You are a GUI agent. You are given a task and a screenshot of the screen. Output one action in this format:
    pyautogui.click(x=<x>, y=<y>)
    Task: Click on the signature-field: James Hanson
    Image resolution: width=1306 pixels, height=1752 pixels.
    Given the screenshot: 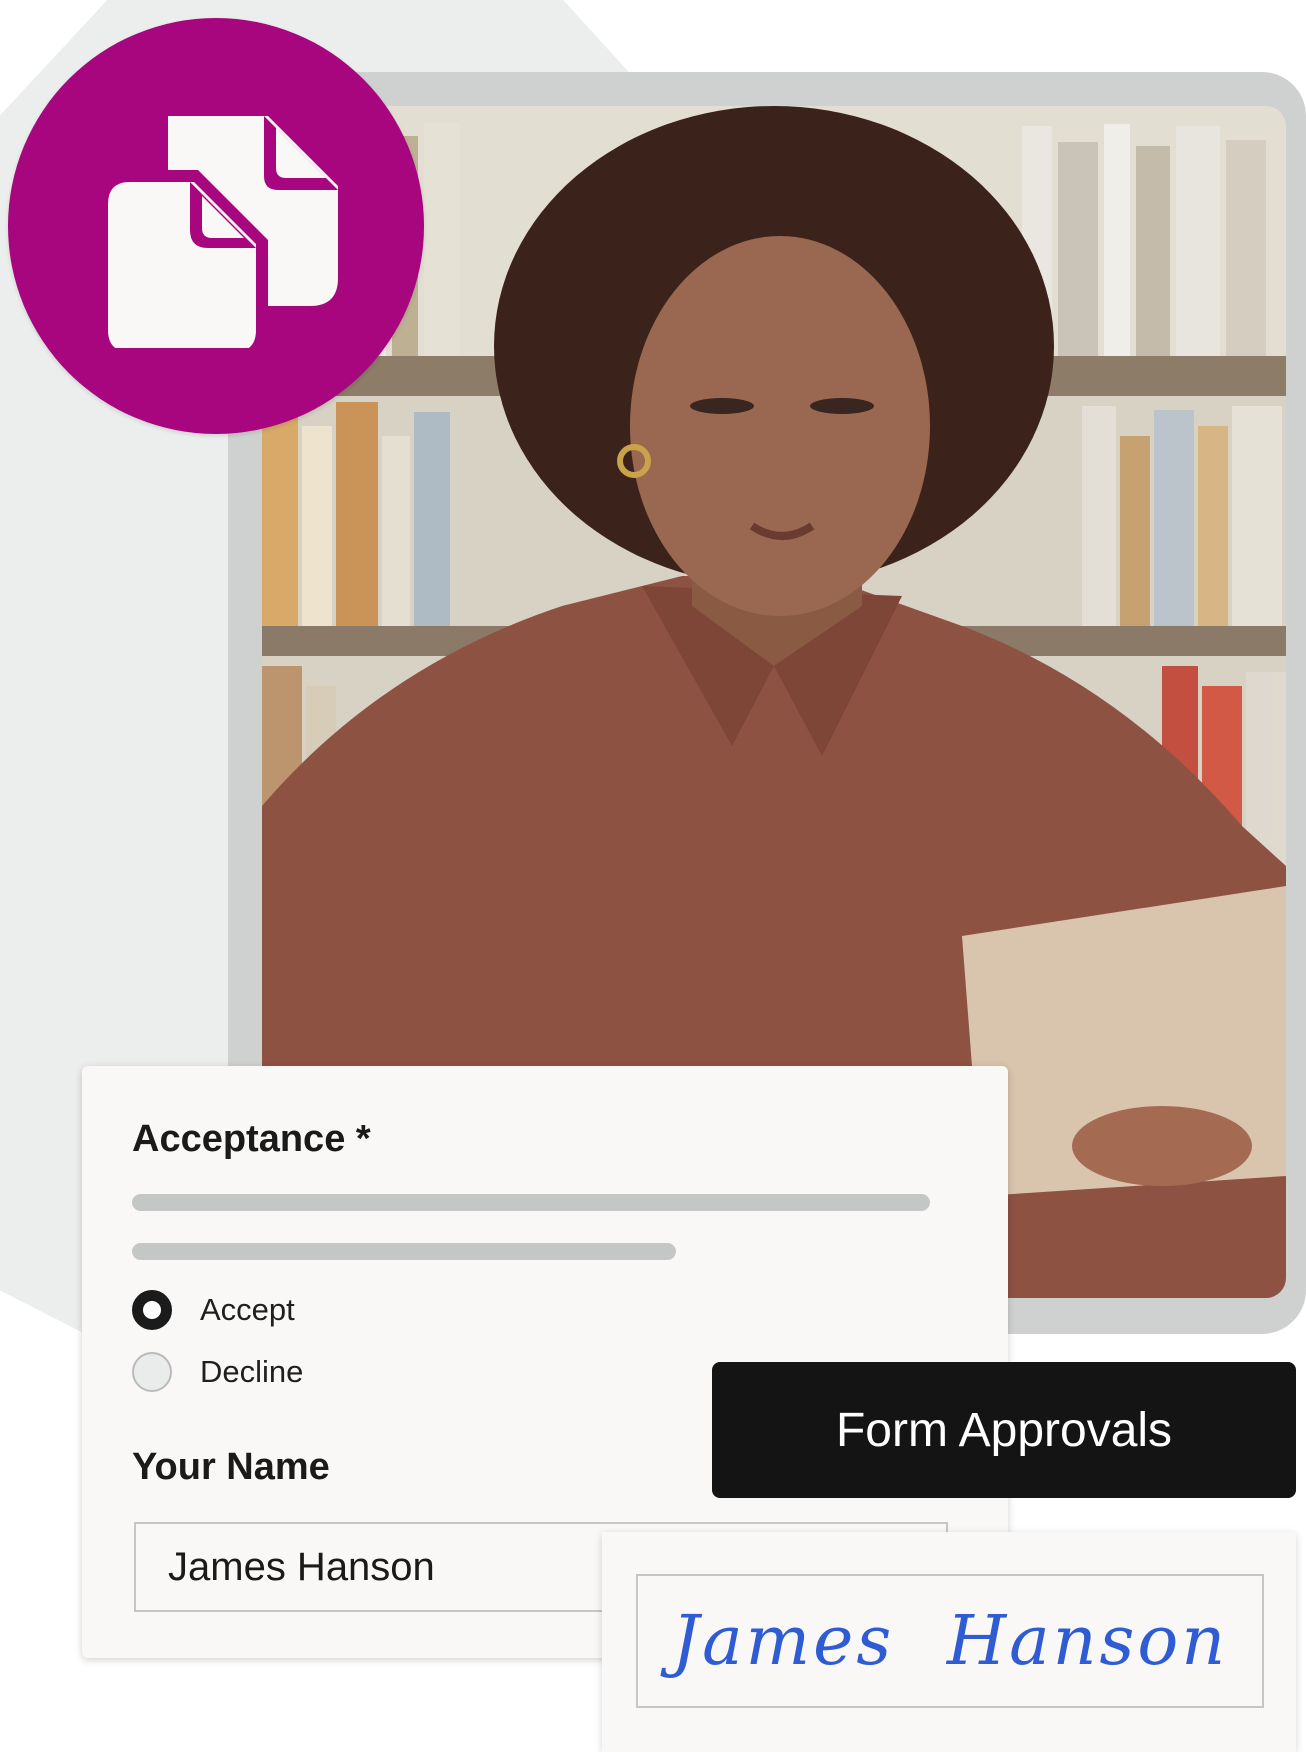 What is the action you would take?
    pyautogui.click(x=950, y=1641)
    